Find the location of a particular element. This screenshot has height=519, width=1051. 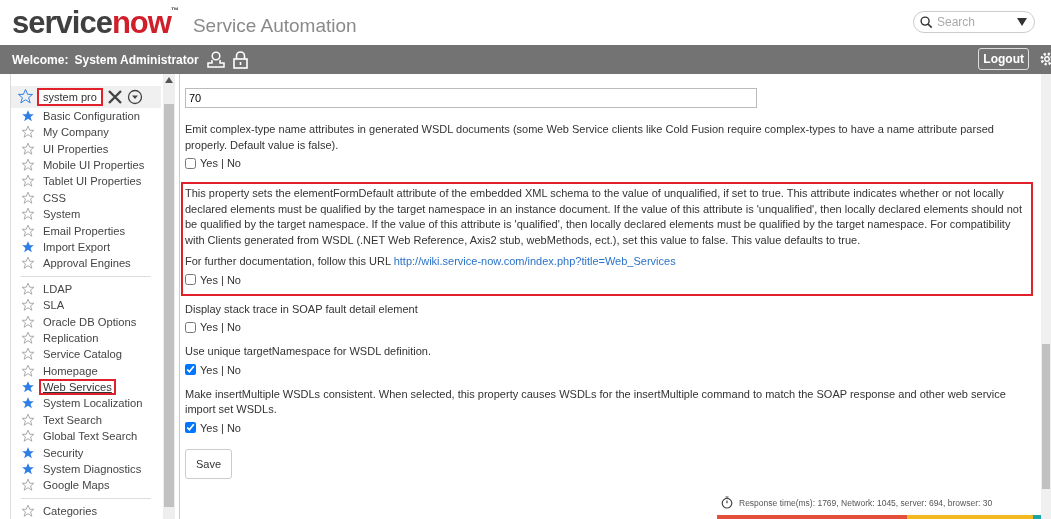

sidebar-item: CSS is located at coordinates (54, 197).